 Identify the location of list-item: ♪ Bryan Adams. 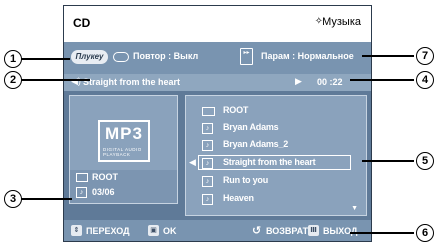
(276, 128).